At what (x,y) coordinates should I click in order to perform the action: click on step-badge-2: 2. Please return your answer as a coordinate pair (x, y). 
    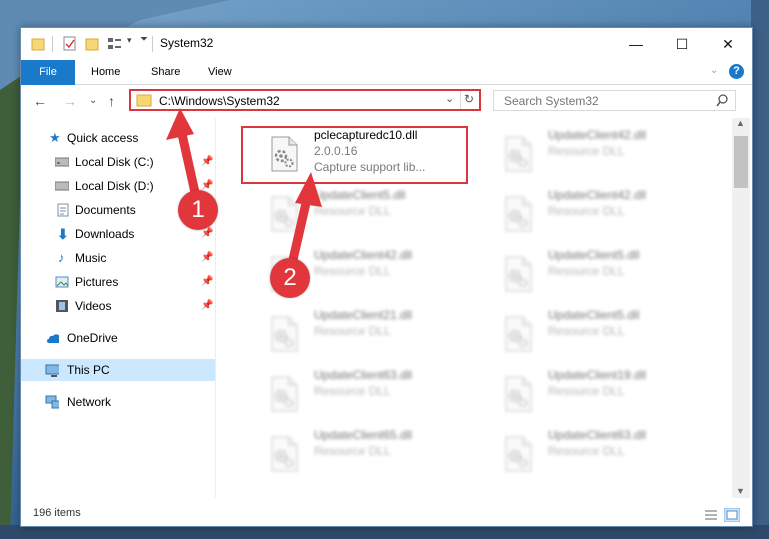
    Looking at the image, I should click on (290, 278).